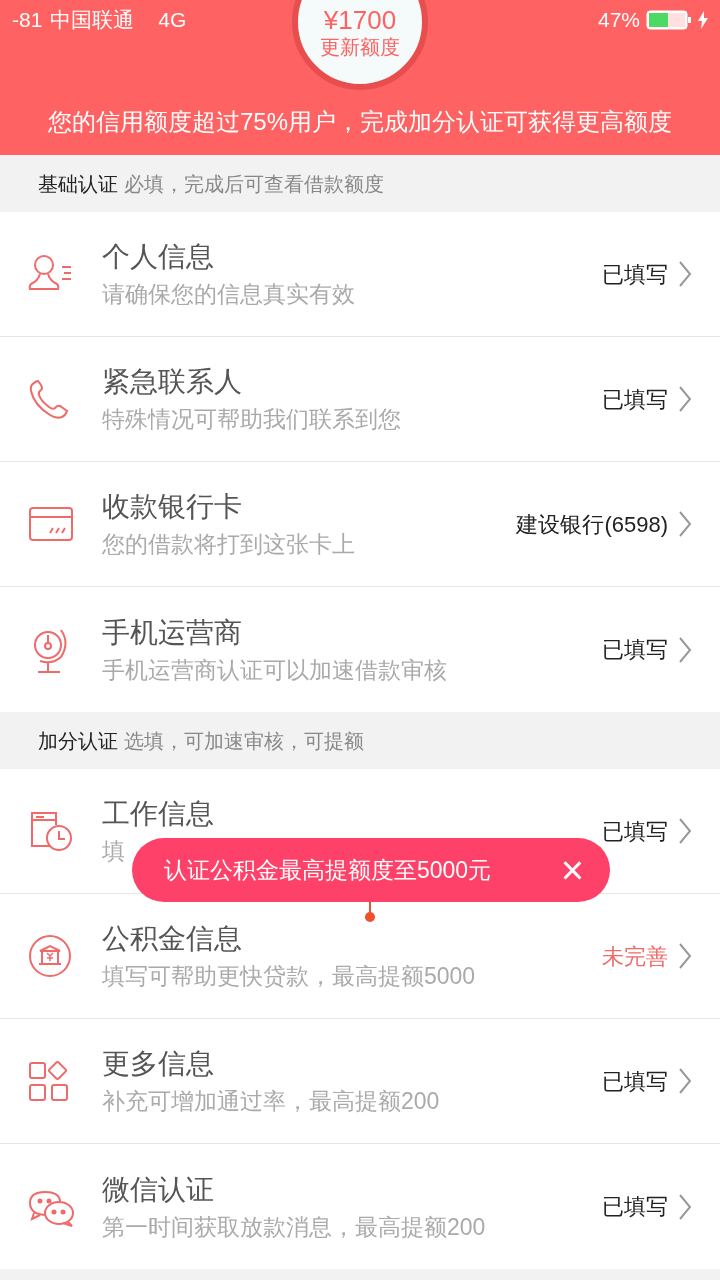 The height and width of the screenshot is (1280, 720). What do you see at coordinates (172, 20) in the screenshot?
I see `network-type: 4G` at bounding box center [172, 20].